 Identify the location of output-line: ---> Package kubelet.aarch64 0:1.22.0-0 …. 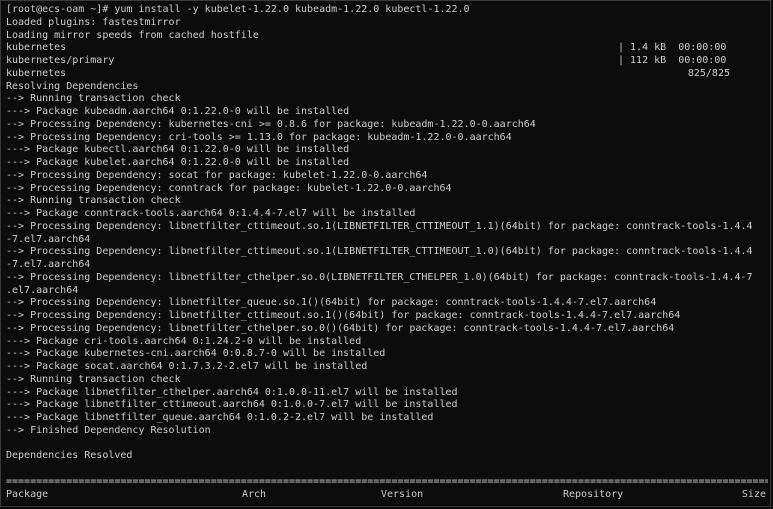
(178, 162).